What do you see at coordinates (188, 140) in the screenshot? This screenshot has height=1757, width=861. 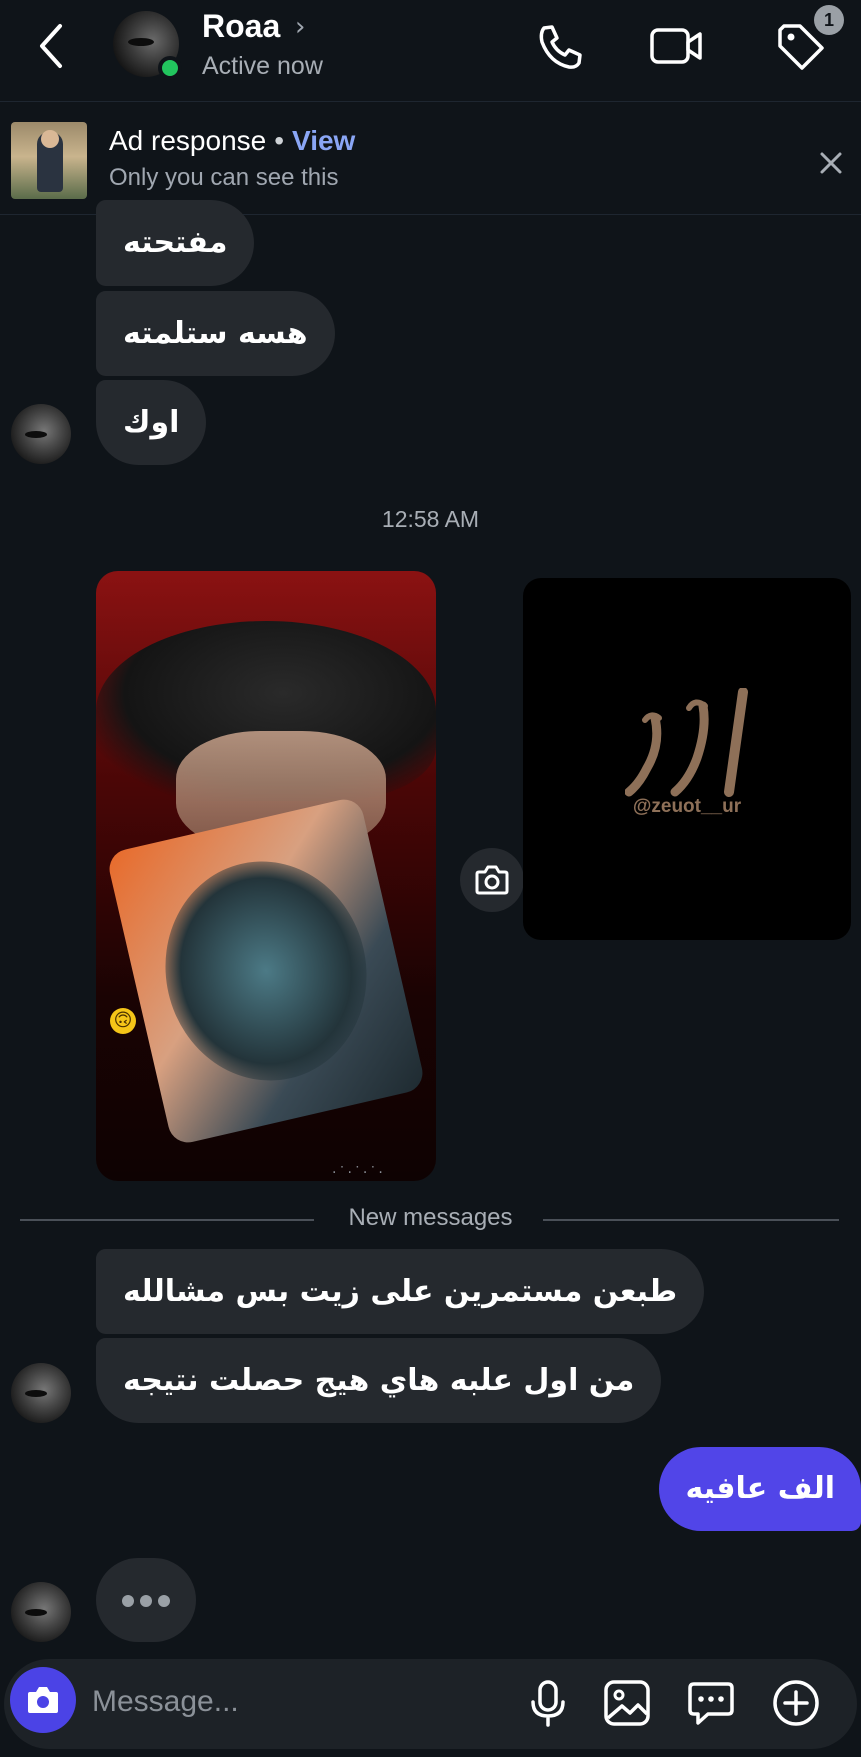 I see `ad-title: Ad response` at bounding box center [188, 140].